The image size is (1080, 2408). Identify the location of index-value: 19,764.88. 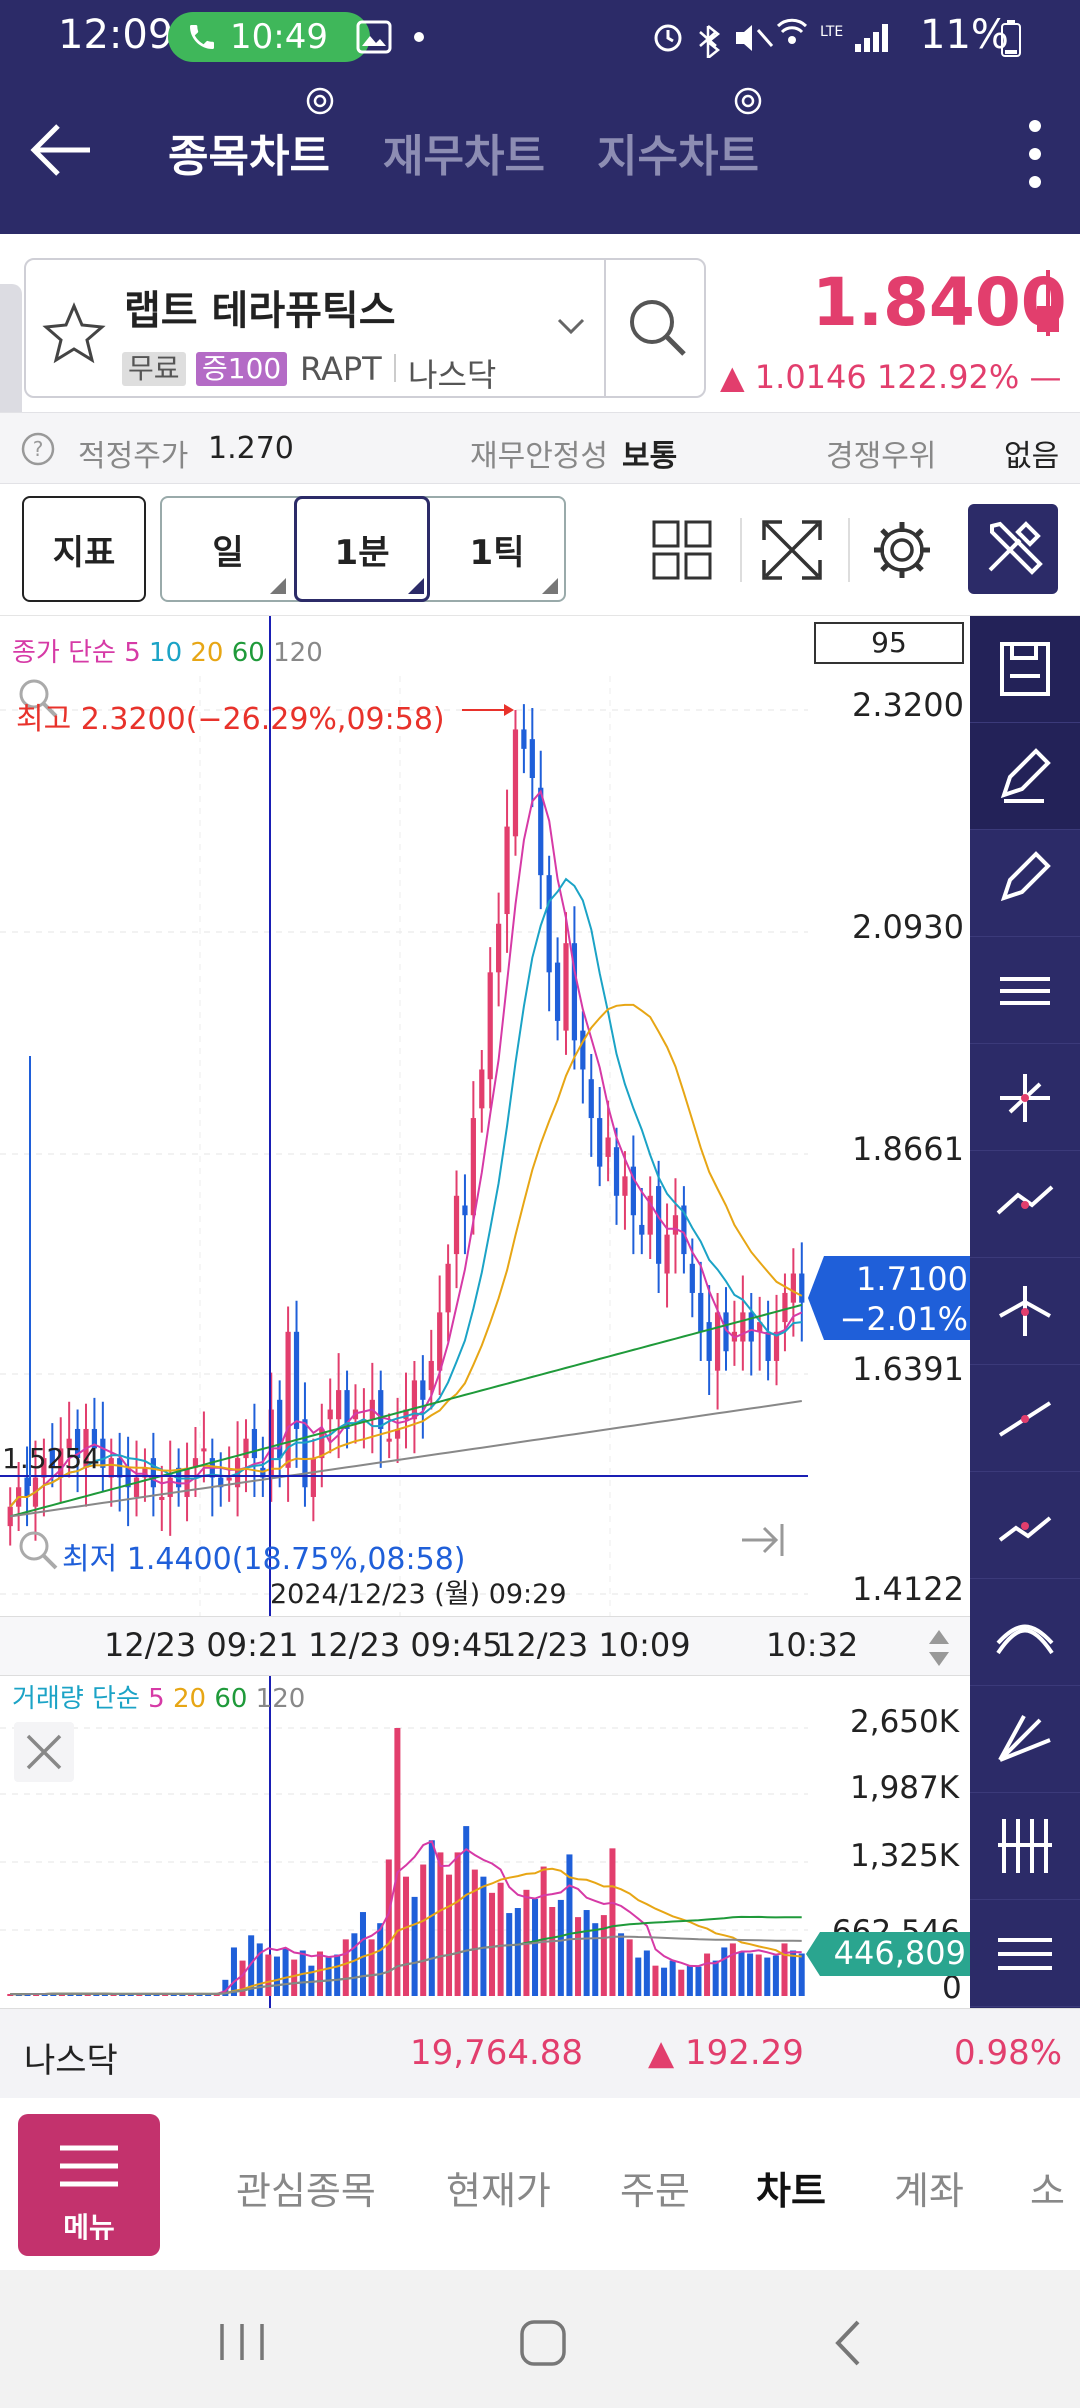
(497, 2053).